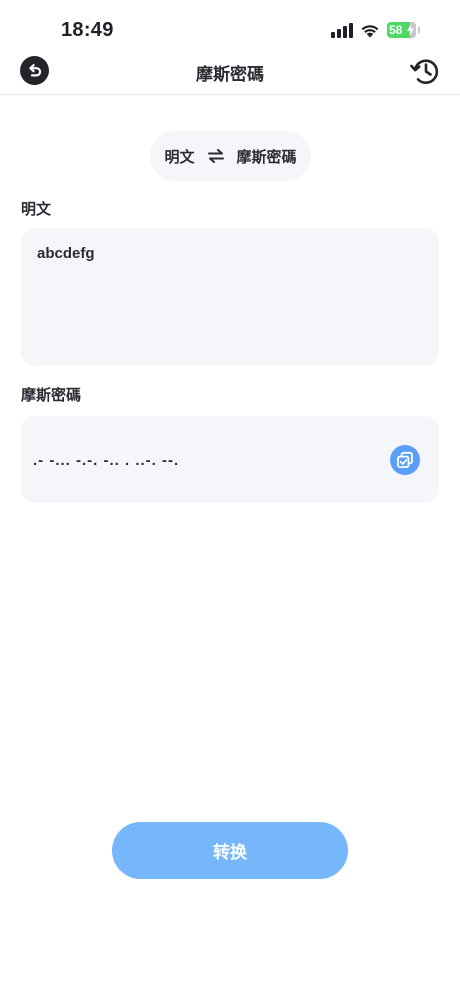 The height and width of the screenshot is (997, 460). I want to click on status-icons: 58, so click(375, 30).